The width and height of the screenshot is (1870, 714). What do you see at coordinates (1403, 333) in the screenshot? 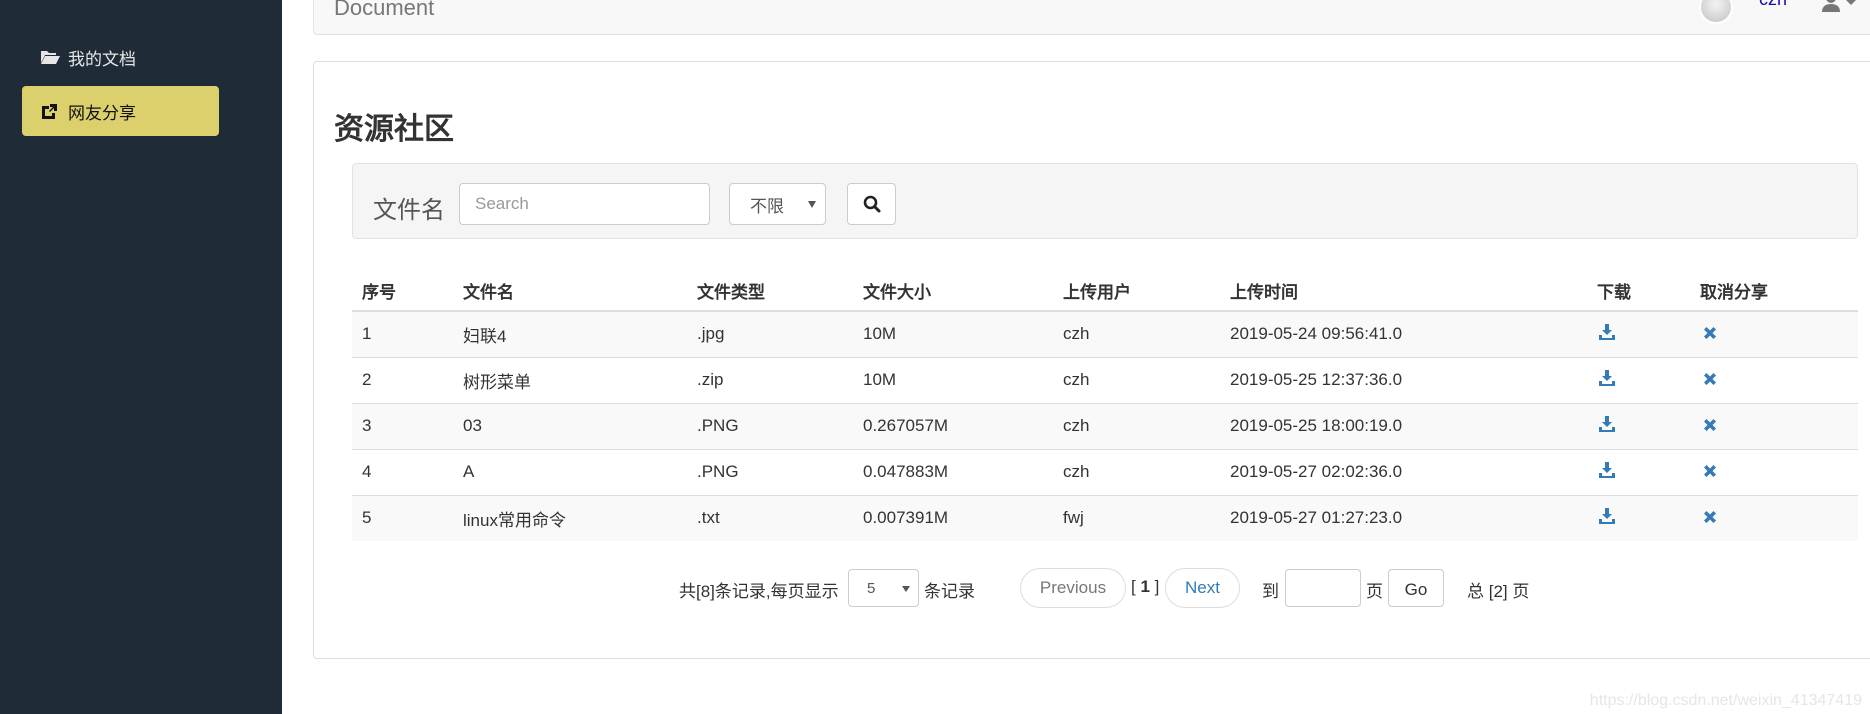
I see `cell-time: 2019-05-24 09:56:41.0` at bounding box center [1403, 333].